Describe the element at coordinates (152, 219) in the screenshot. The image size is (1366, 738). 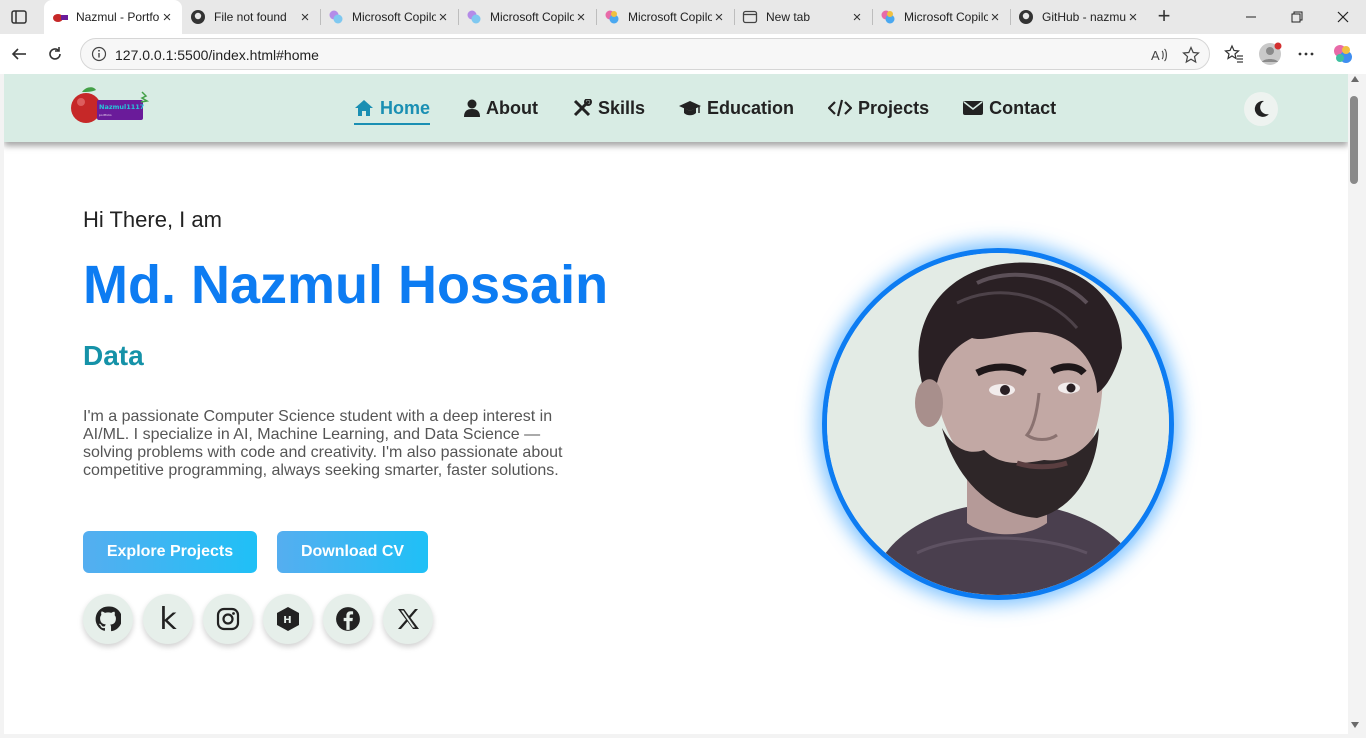
I see `hero-greeting: Hi There, I am` at that location.